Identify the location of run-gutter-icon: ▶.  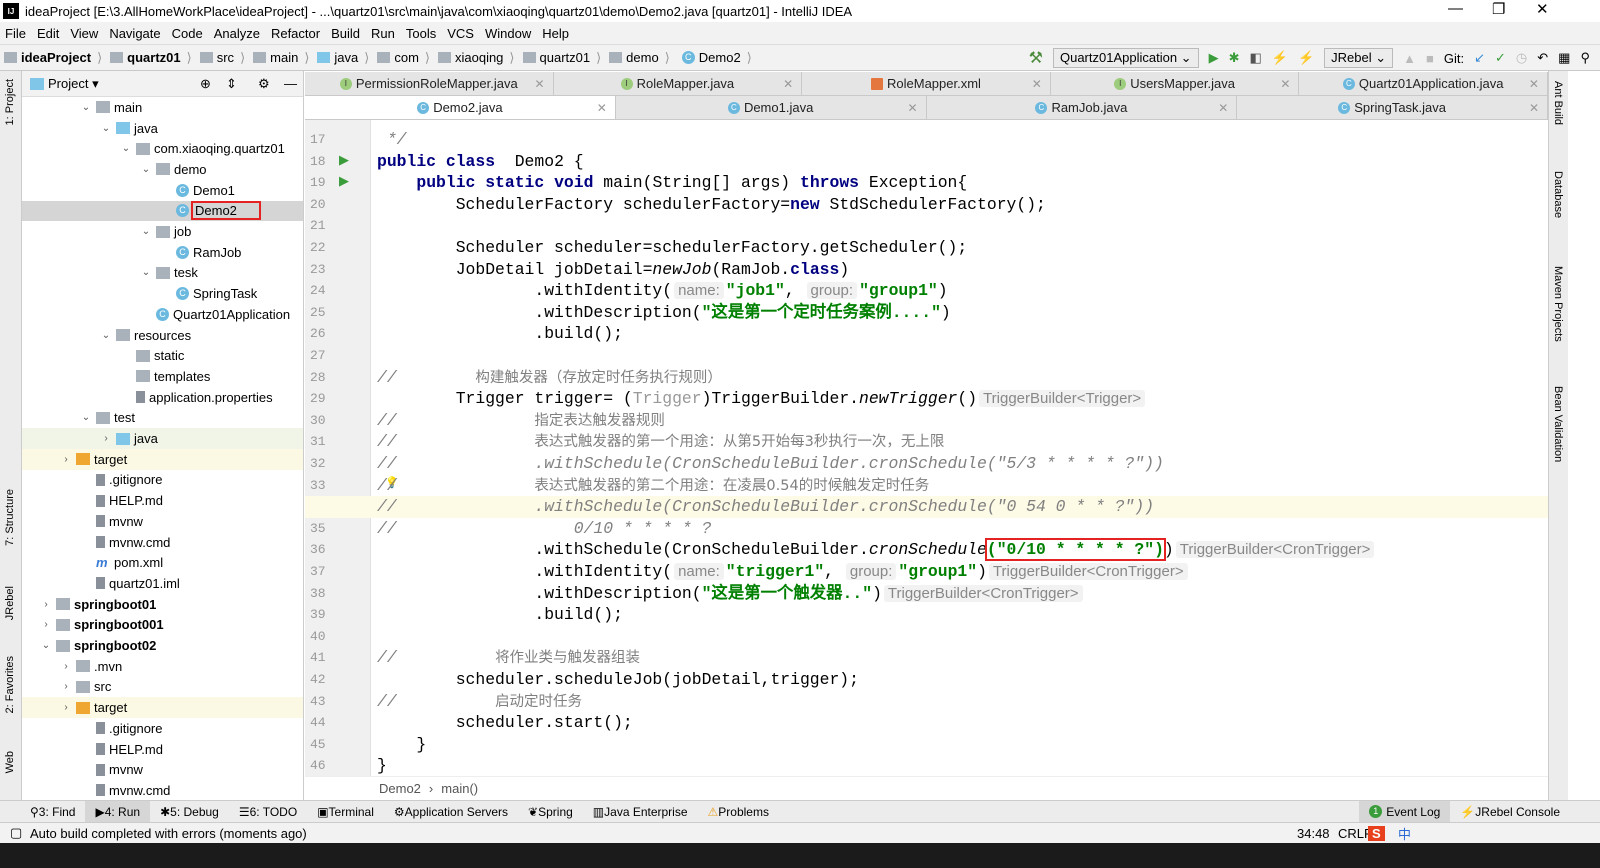
(344, 181).